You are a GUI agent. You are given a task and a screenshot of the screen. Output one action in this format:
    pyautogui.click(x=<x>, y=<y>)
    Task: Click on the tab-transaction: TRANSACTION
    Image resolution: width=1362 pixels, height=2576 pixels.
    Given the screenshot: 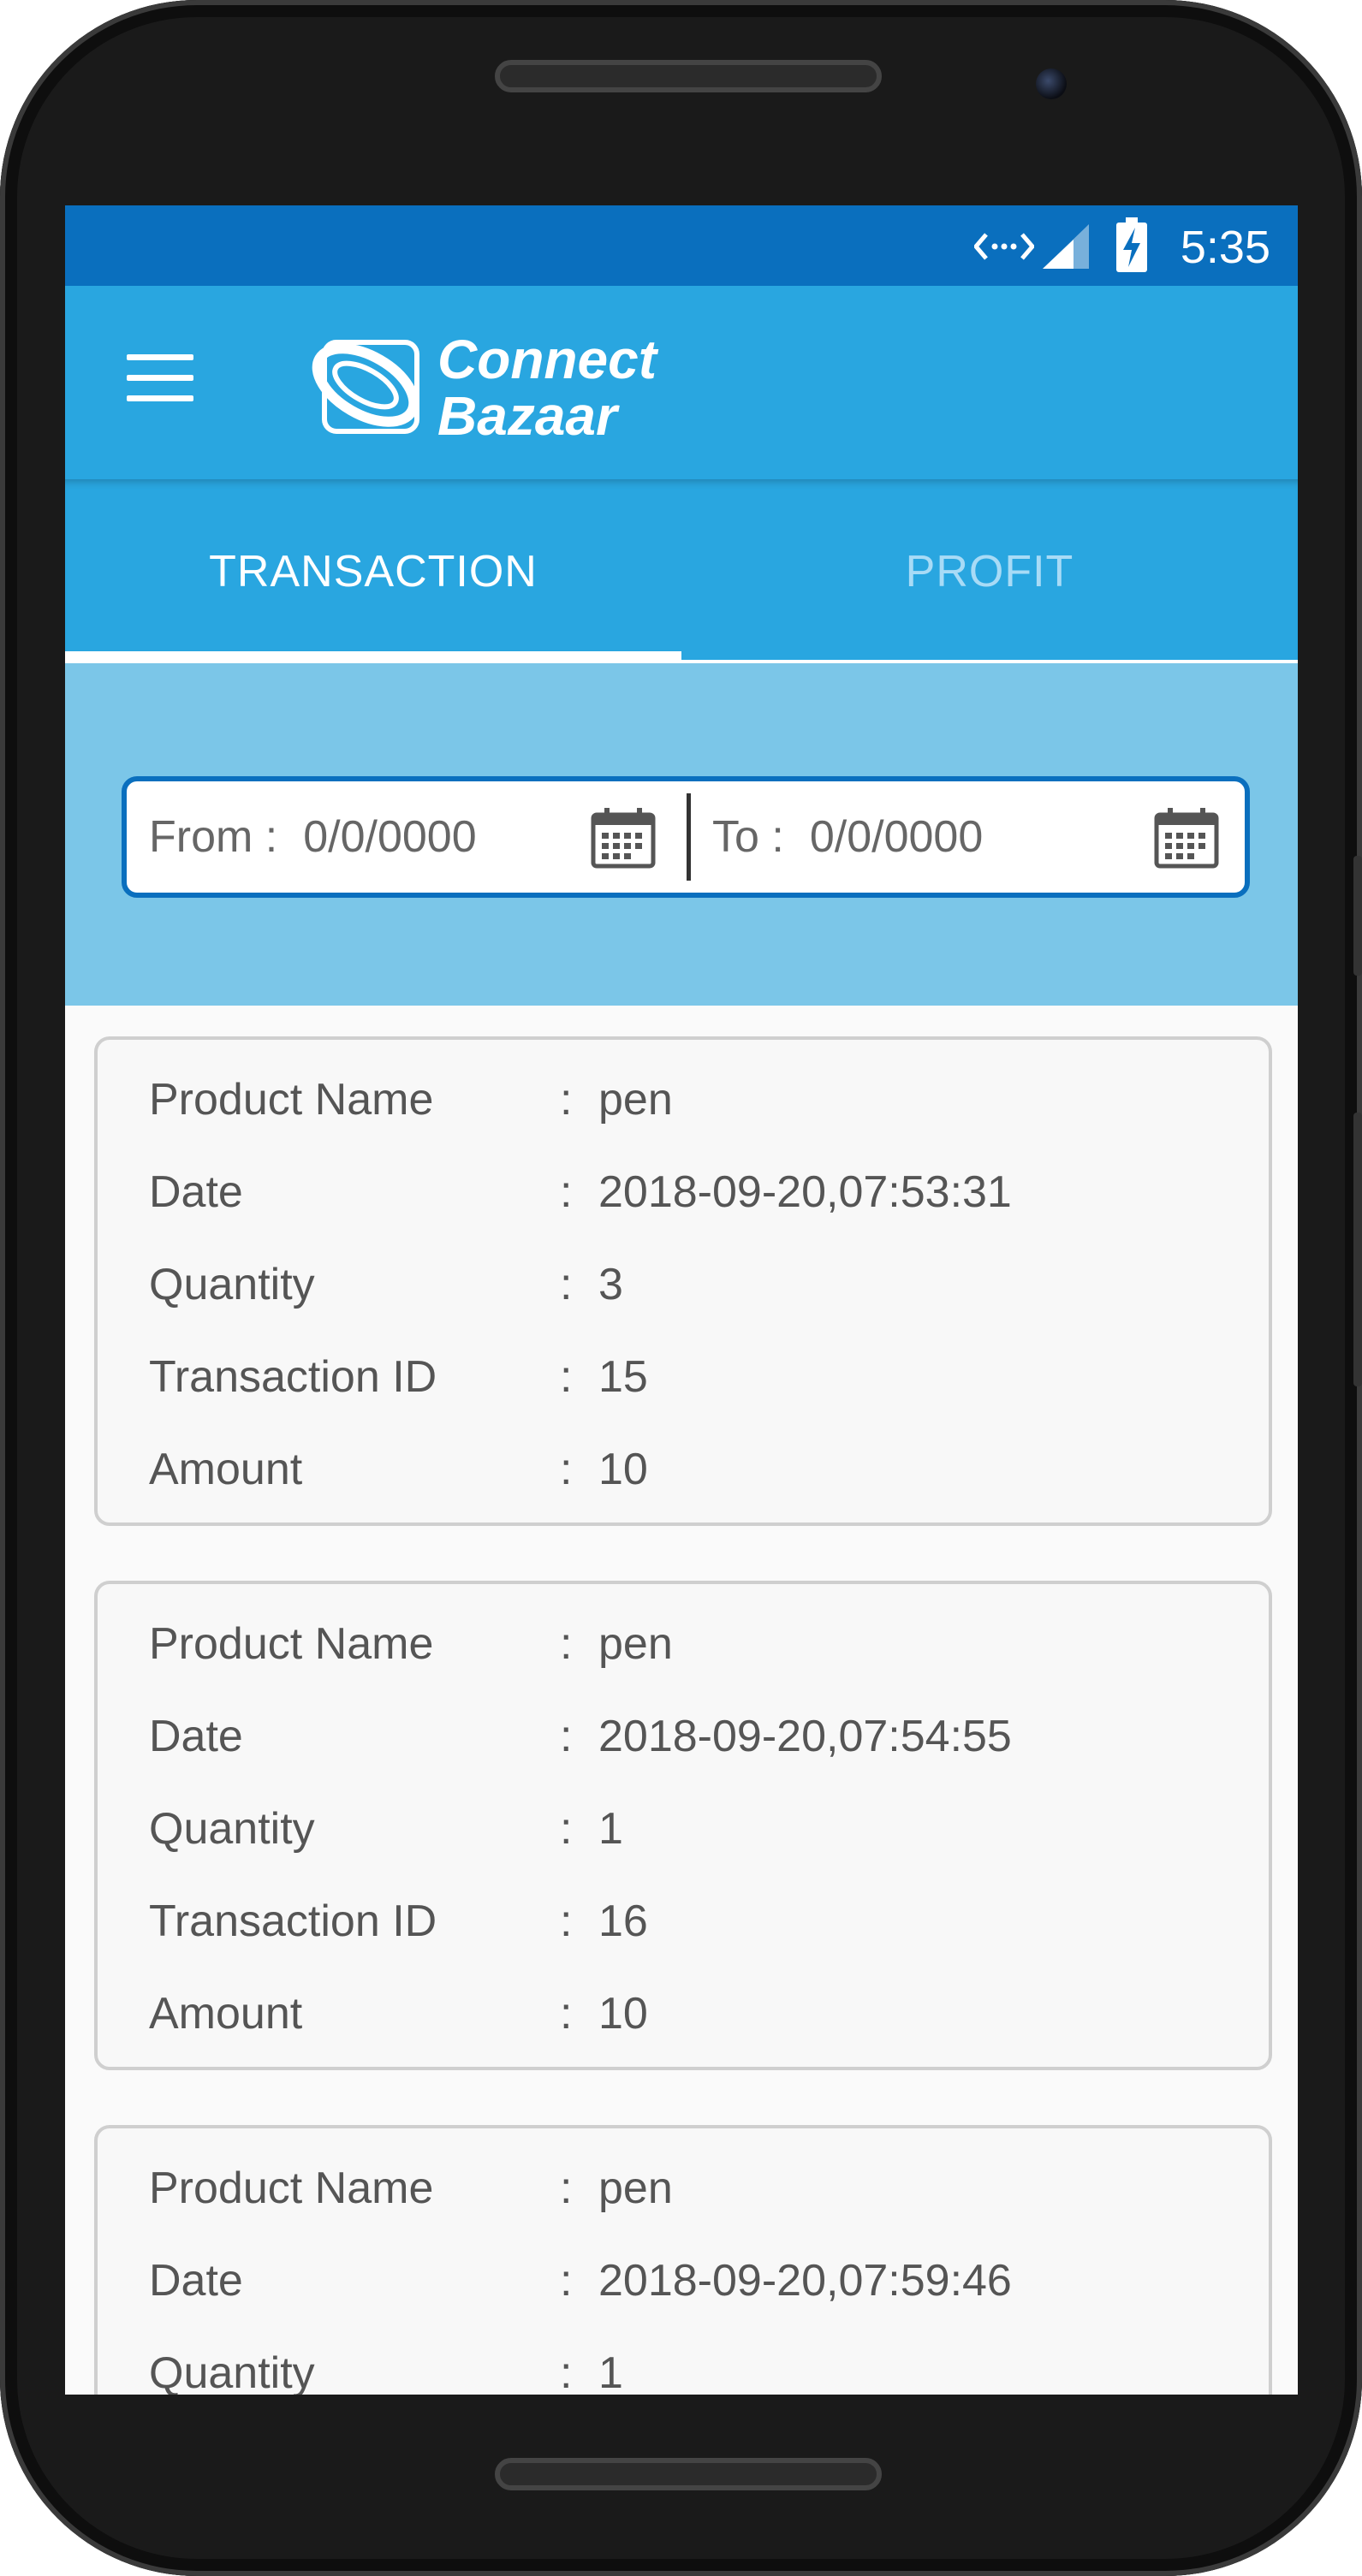 What is the action you would take?
    pyautogui.click(x=373, y=571)
    